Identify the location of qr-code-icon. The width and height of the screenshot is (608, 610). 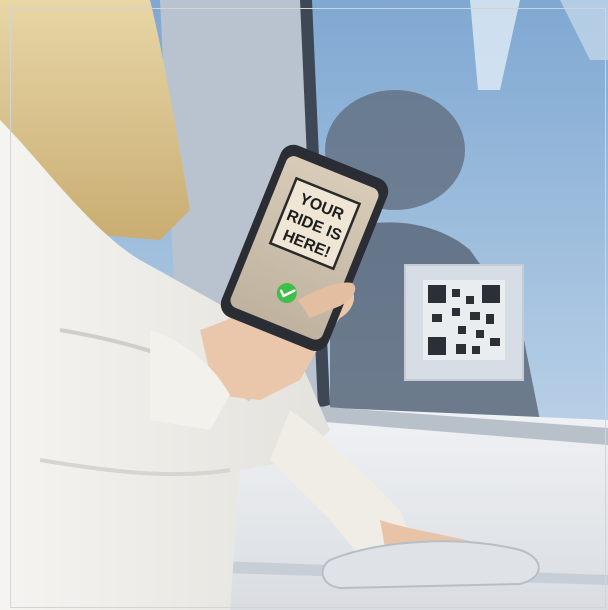
(464, 322).